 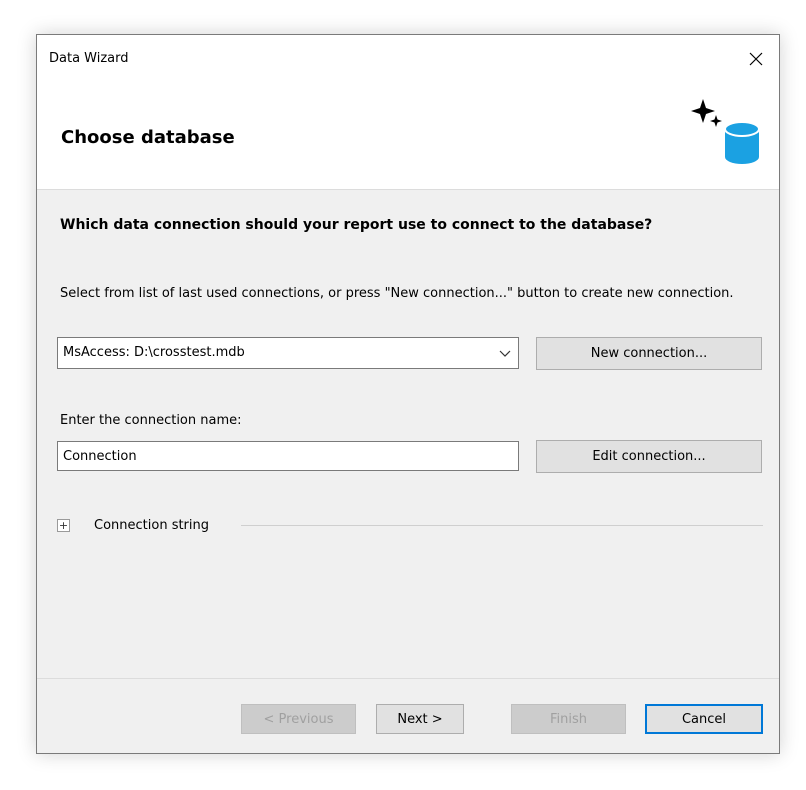 What do you see at coordinates (152, 525) in the screenshot?
I see `connection-string-label: Connection string` at bounding box center [152, 525].